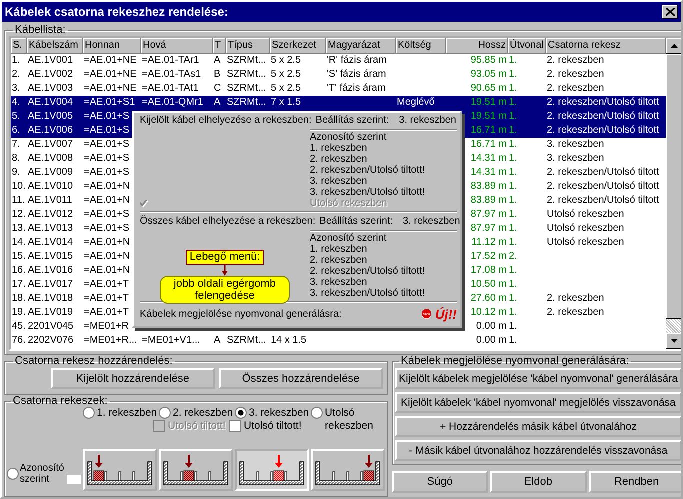  What do you see at coordinates (50, 187) in the screenshot?
I see `table-cell-text: AE.1V010` at bounding box center [50, 187].